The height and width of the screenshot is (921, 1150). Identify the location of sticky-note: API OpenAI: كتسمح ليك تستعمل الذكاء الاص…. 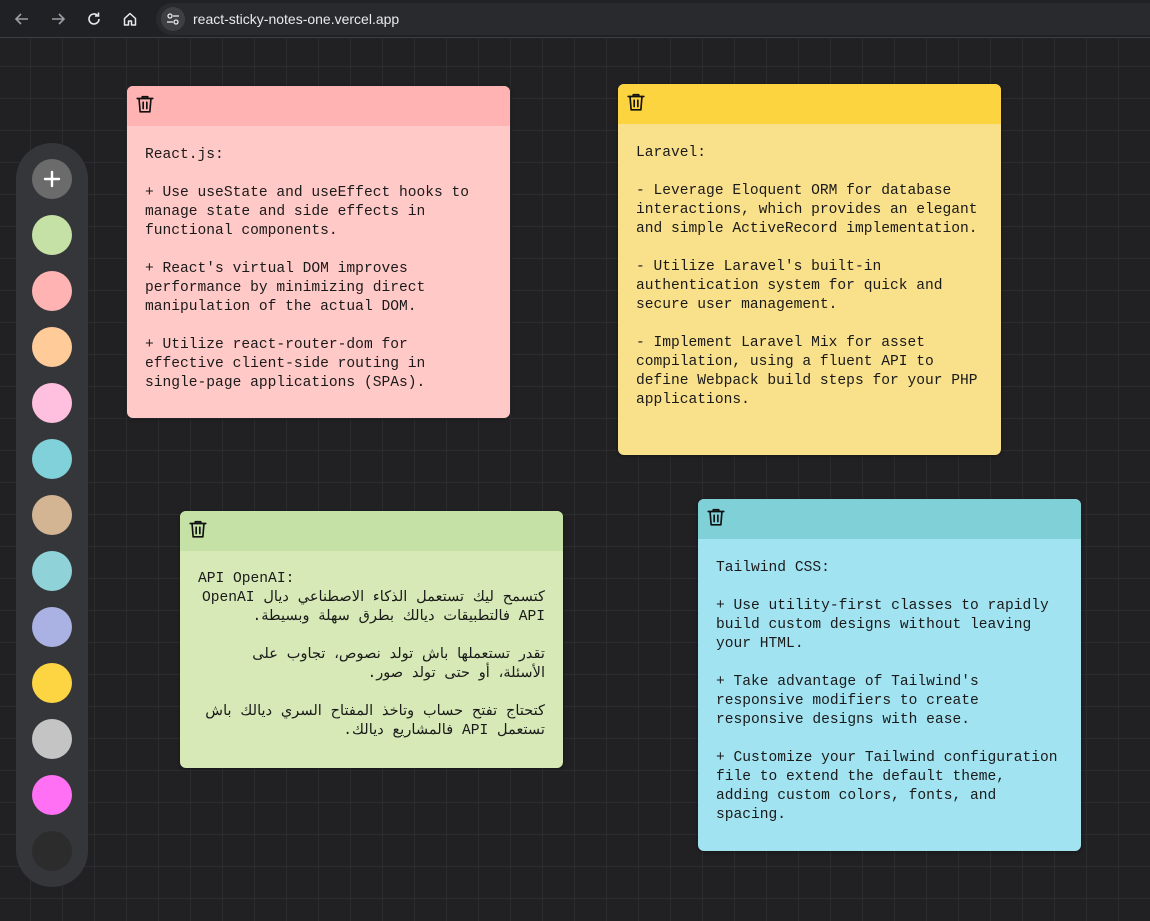
(371, 639).